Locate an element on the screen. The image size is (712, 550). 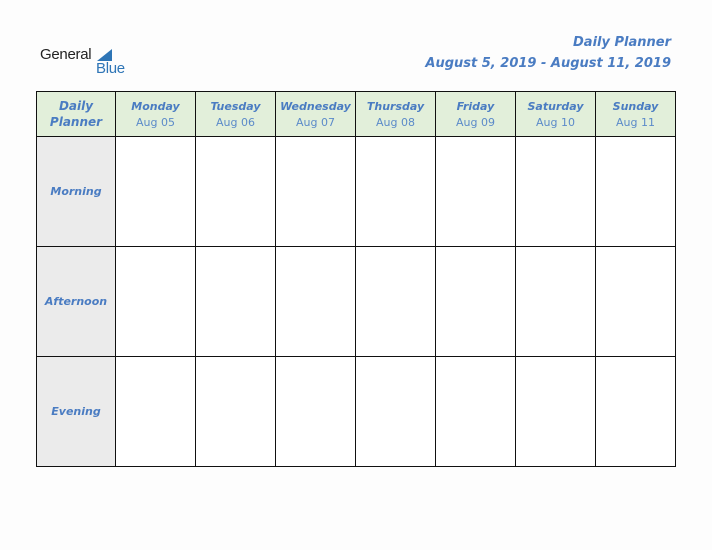
day-name: Friday is located at coordinates (475, 106).